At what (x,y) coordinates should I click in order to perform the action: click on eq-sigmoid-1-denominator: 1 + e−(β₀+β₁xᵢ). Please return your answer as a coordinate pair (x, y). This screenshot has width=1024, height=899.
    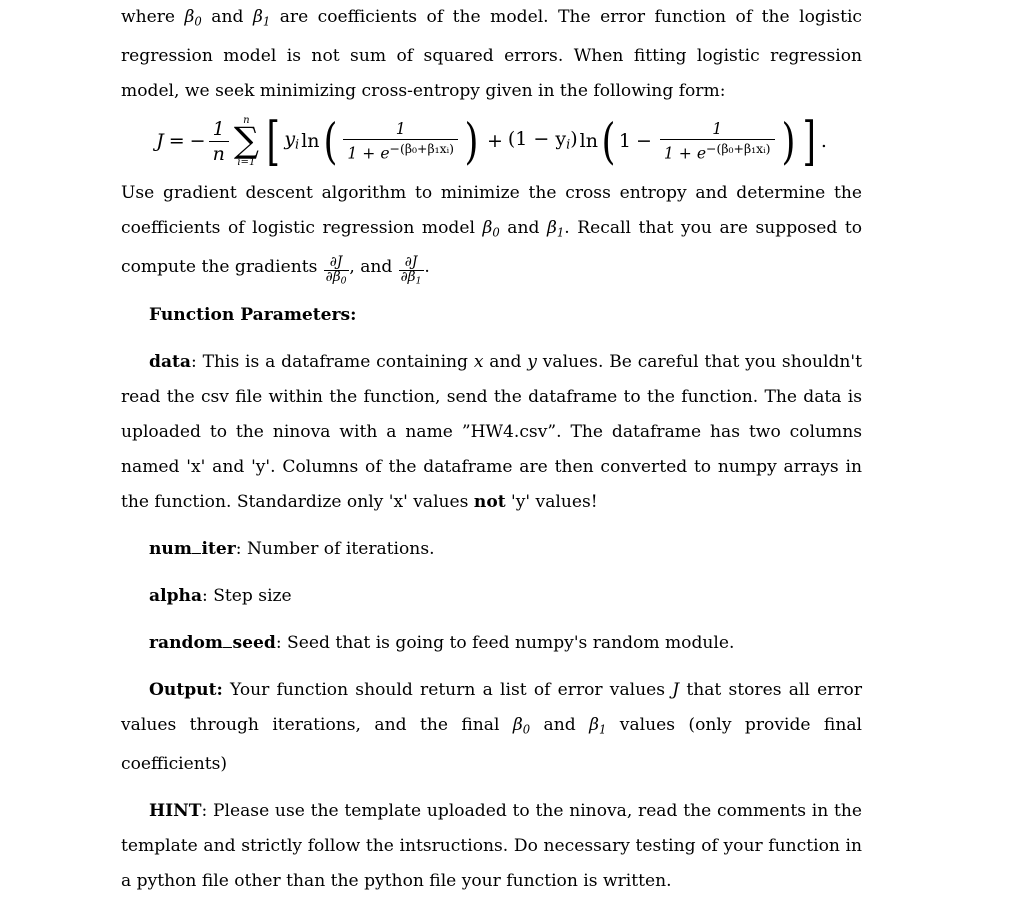
    Looking at the image, I should click on (401, 150).